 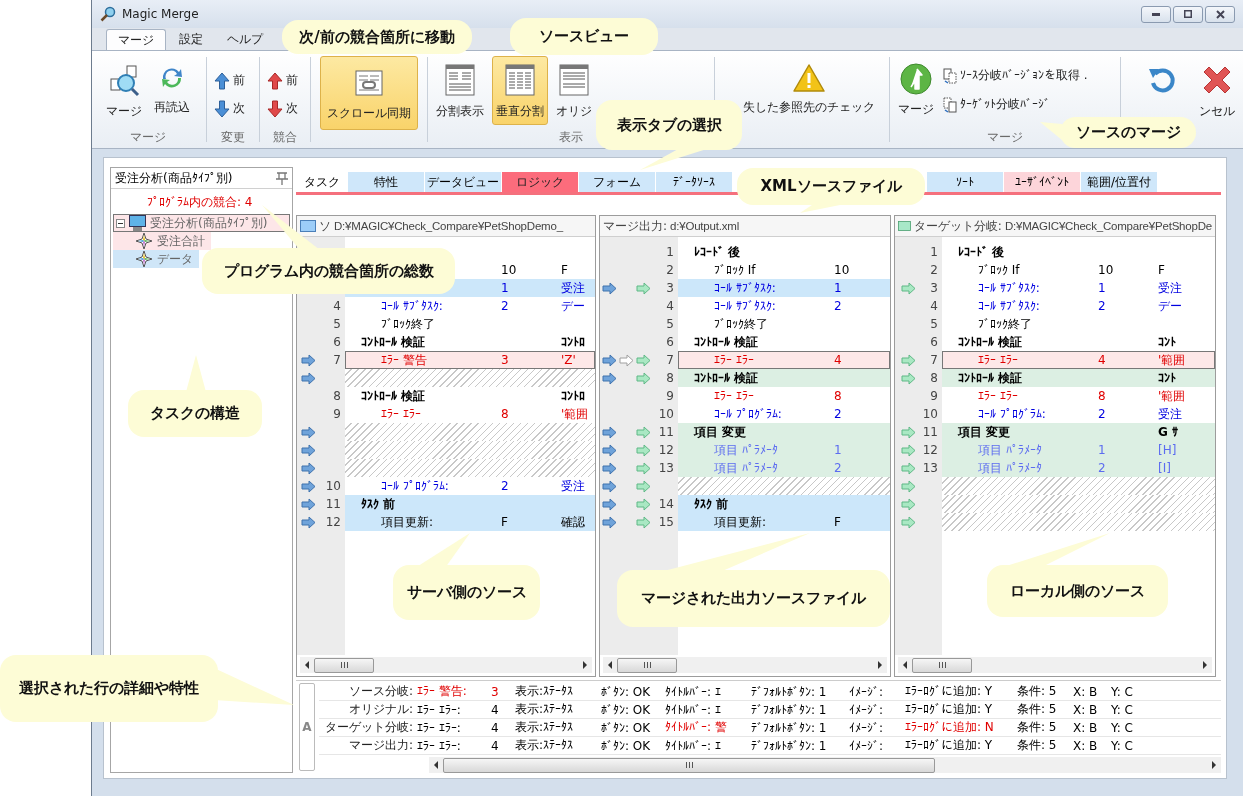 I want to click on property-value: 表示:ｽﾃｰﾀｽ, so click(x=544, y=709).